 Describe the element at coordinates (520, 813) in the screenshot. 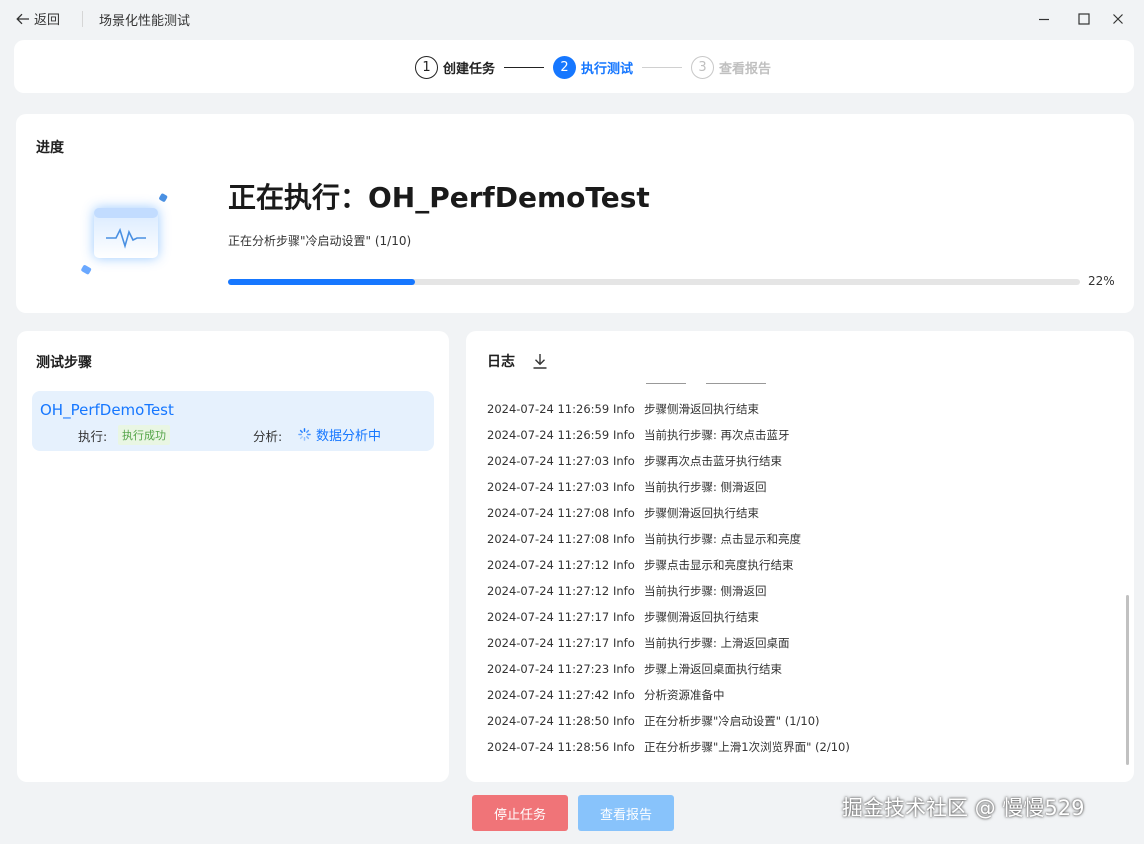

I see `stop-task-button: 停止任务` at that location.